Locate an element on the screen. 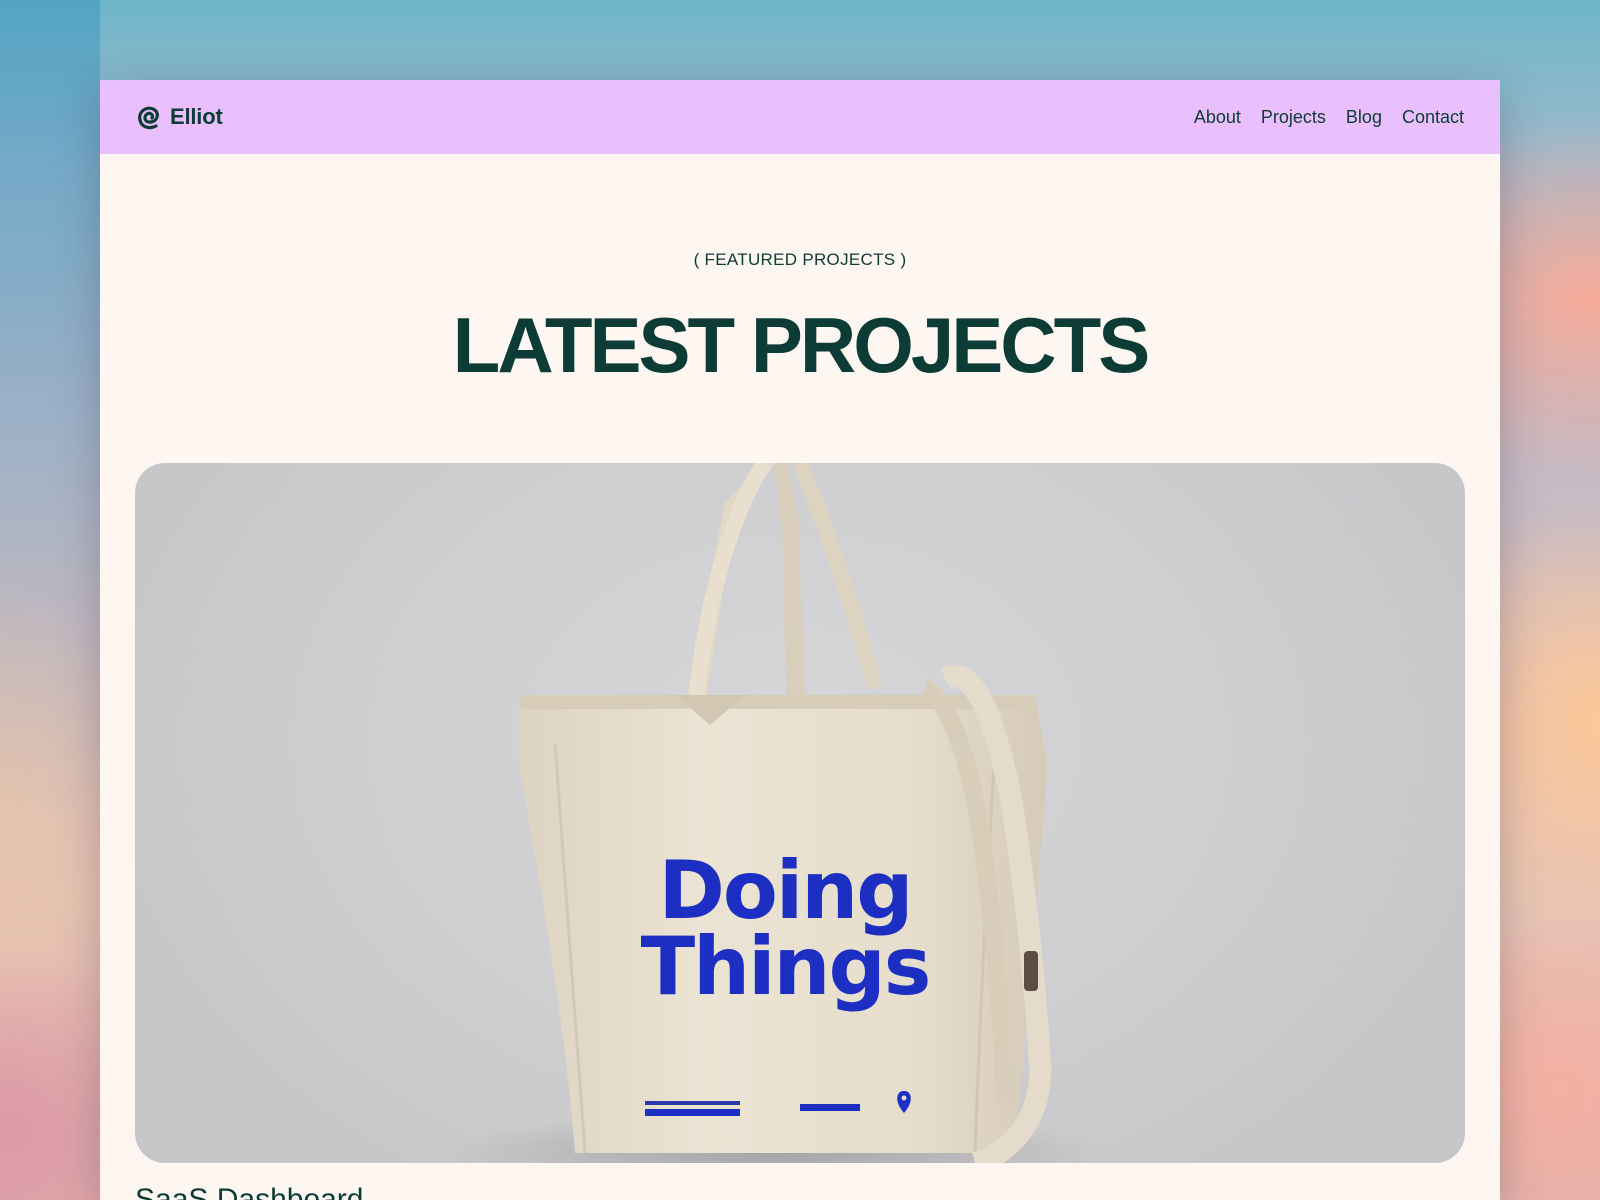 This screenshot has height=1200, width=1600. bag-slogan: Doing Things is located at coordinates (785, 928).